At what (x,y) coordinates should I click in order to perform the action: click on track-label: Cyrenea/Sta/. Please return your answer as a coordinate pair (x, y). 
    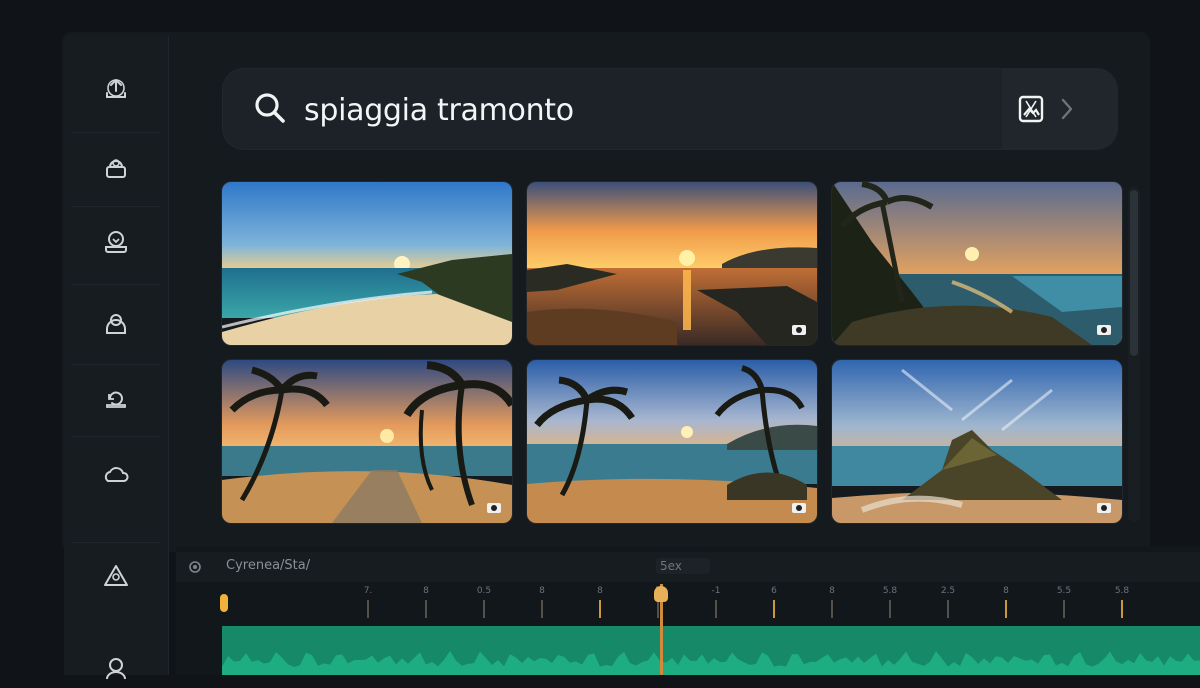
    Looking at the image, I should click on (268, 565).